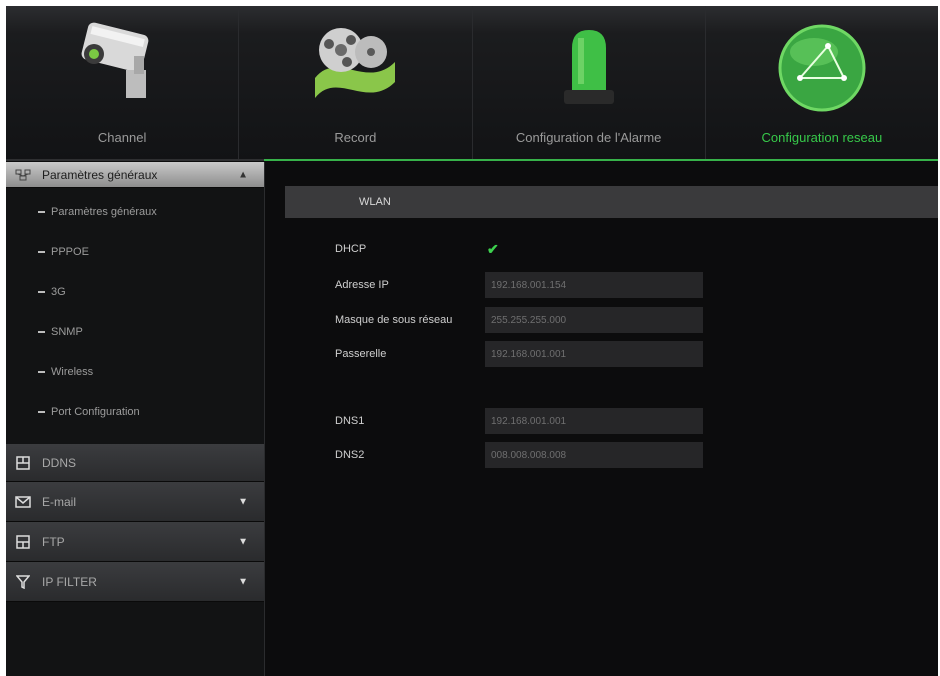  What do you see at coordinates (58, 292) in the screenshot?
I see `sidebar-item-label: 3G` at bounding box center [58, 292].